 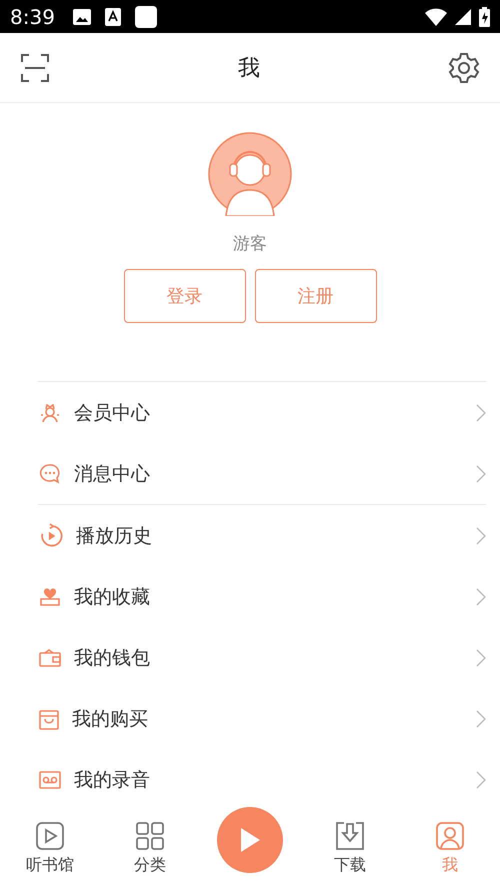 I want to click on wifi-icon, so click(x=436, y=17).